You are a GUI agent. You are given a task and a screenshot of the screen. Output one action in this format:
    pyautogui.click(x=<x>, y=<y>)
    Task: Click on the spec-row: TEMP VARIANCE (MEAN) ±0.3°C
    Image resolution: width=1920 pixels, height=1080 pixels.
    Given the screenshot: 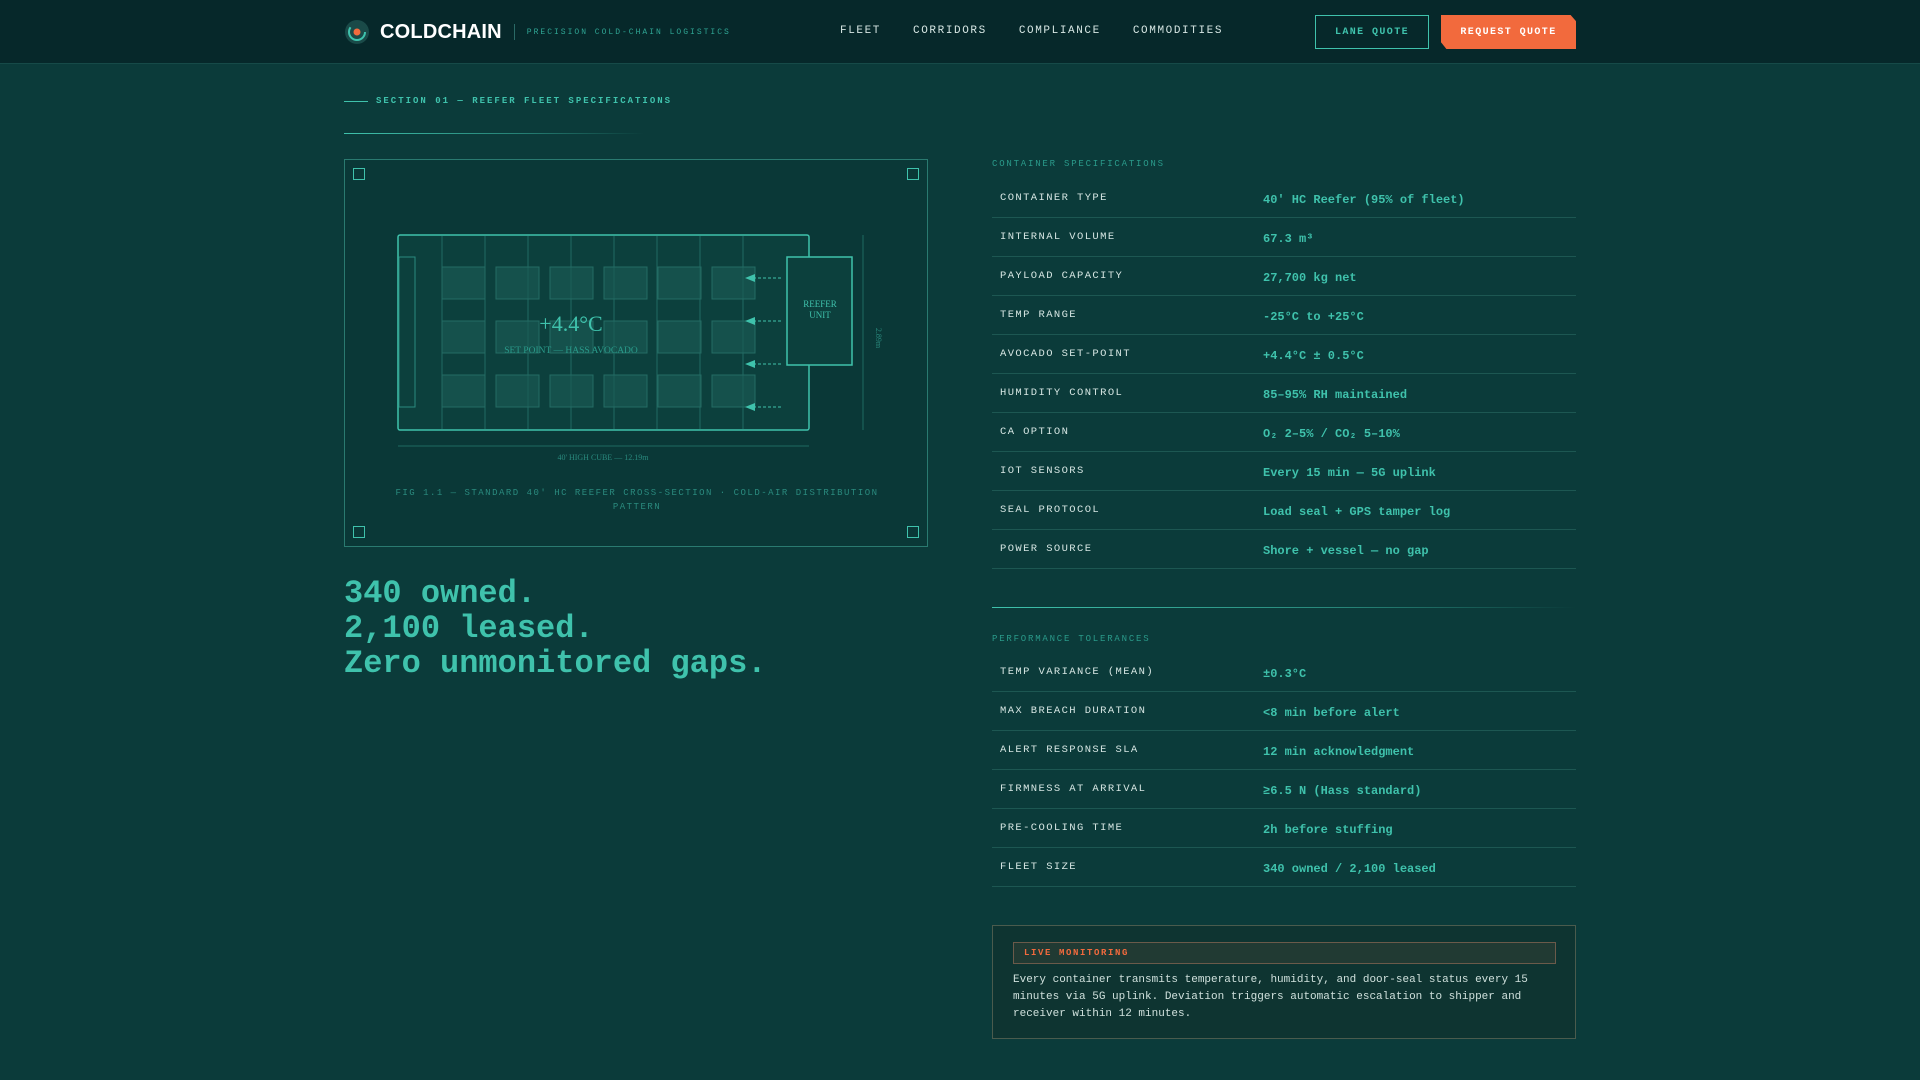 What is the action you would take?
    pyautogui.click(x=1284, y=672)
    